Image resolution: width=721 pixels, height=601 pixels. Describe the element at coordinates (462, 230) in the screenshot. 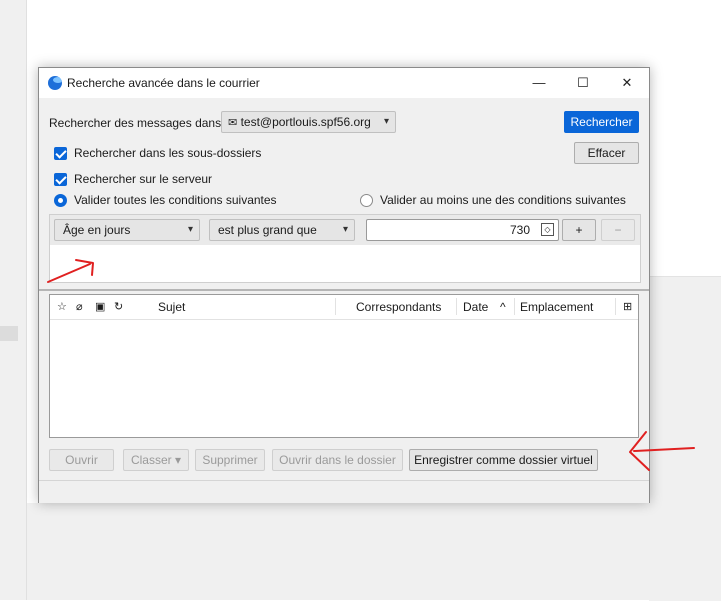

I see `days-input: 730 ◇` at that location.